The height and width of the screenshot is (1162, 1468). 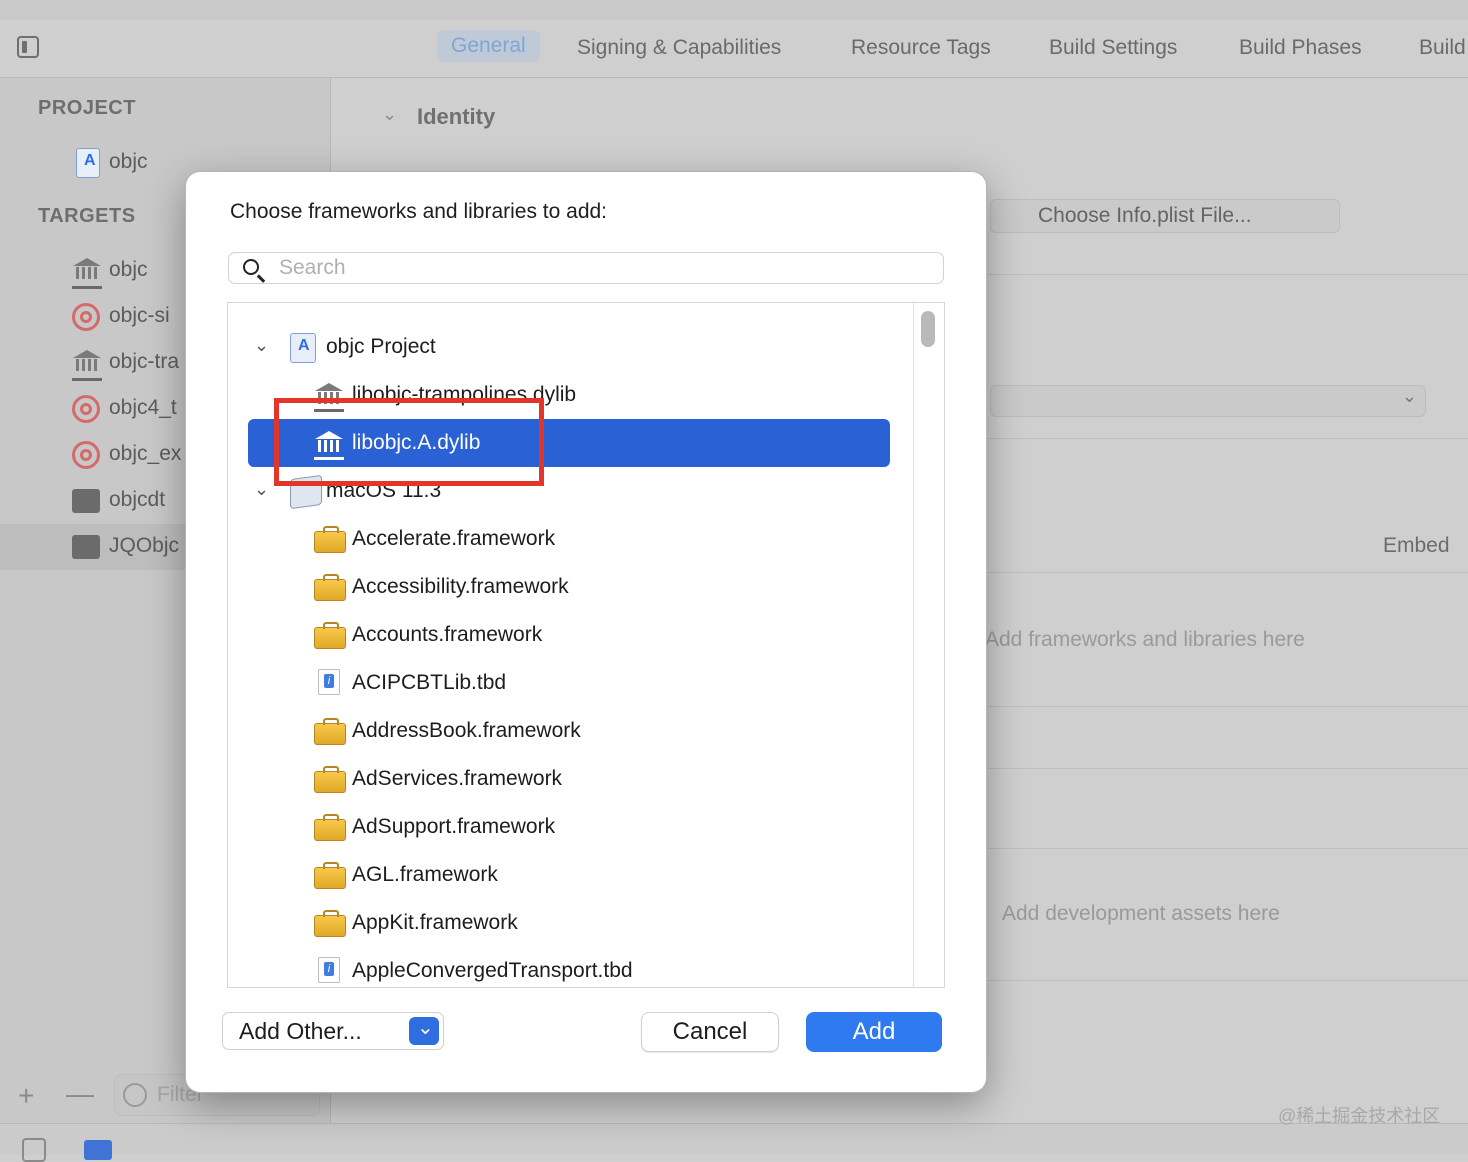 I want to click on search-input, so click(x=599, y=268).